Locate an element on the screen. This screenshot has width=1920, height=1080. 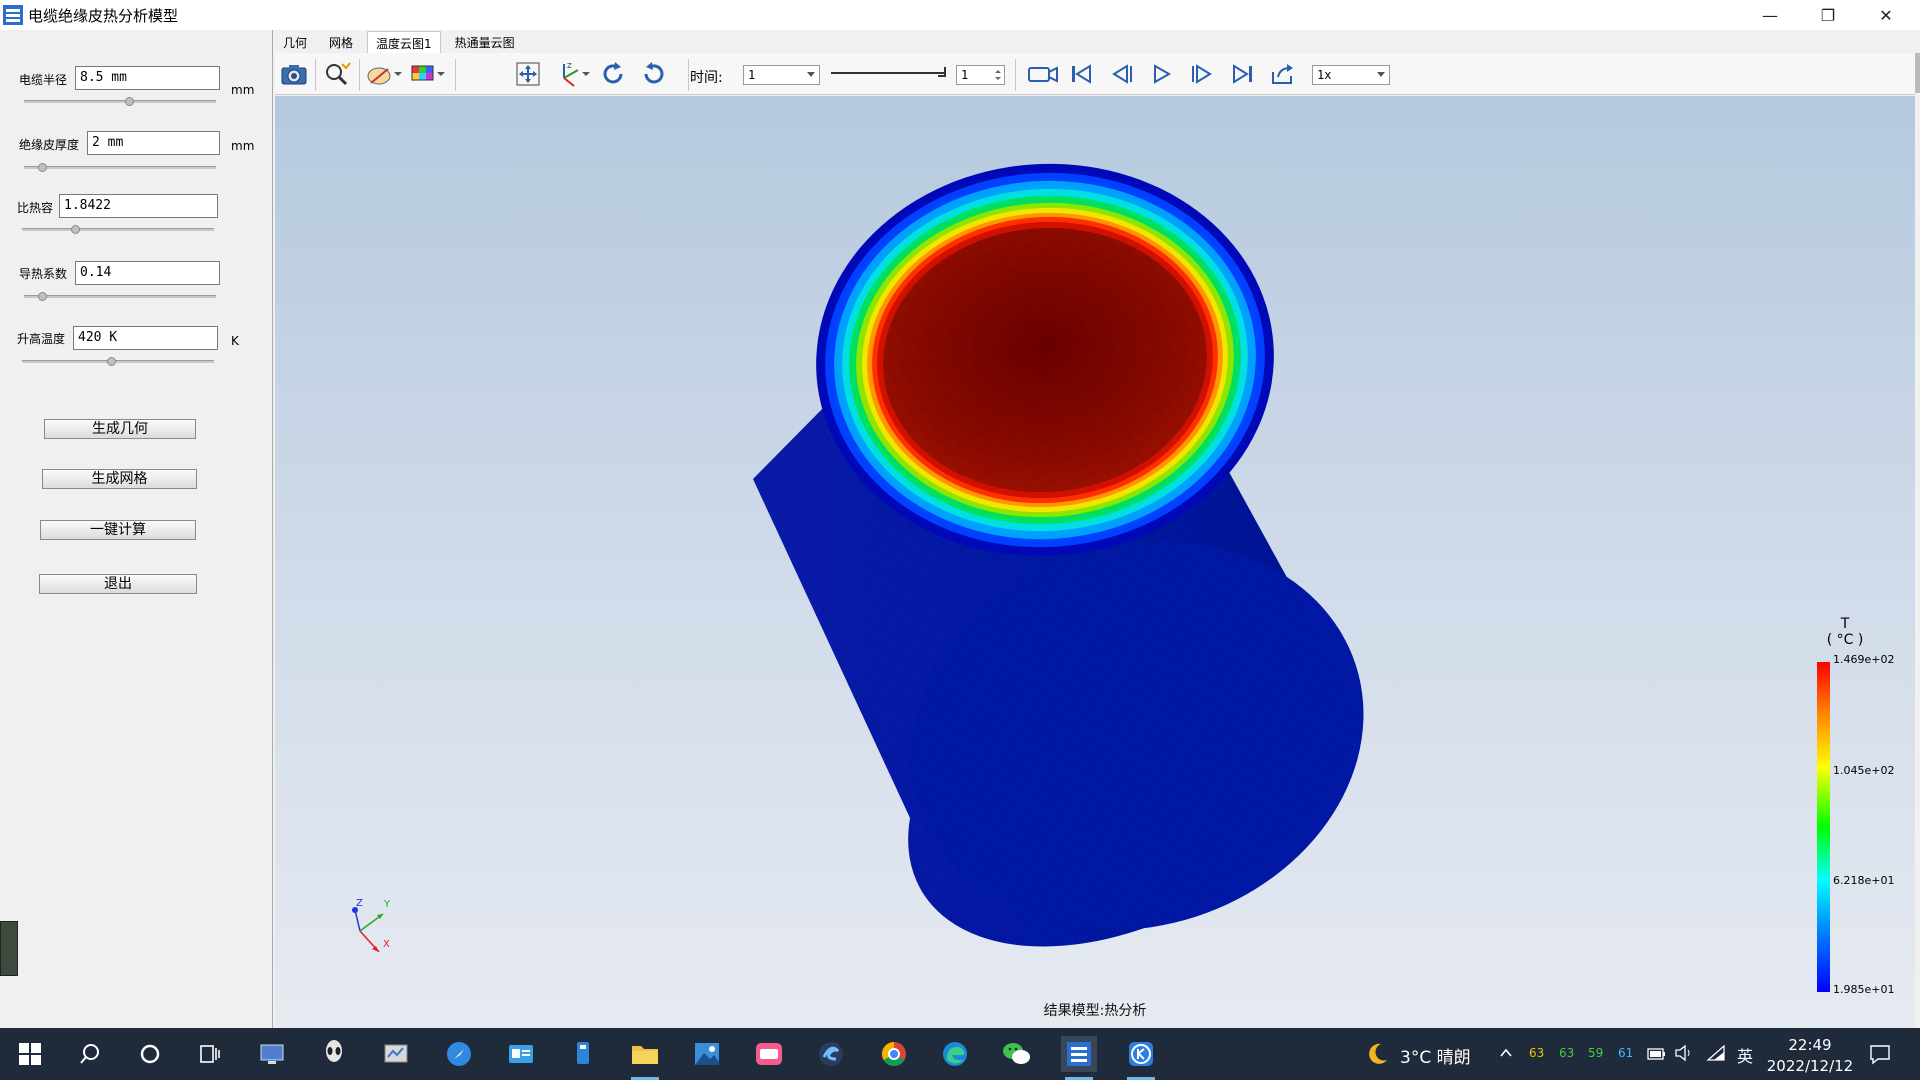
alienware-app-icon is located at coordinates (334, 1054).